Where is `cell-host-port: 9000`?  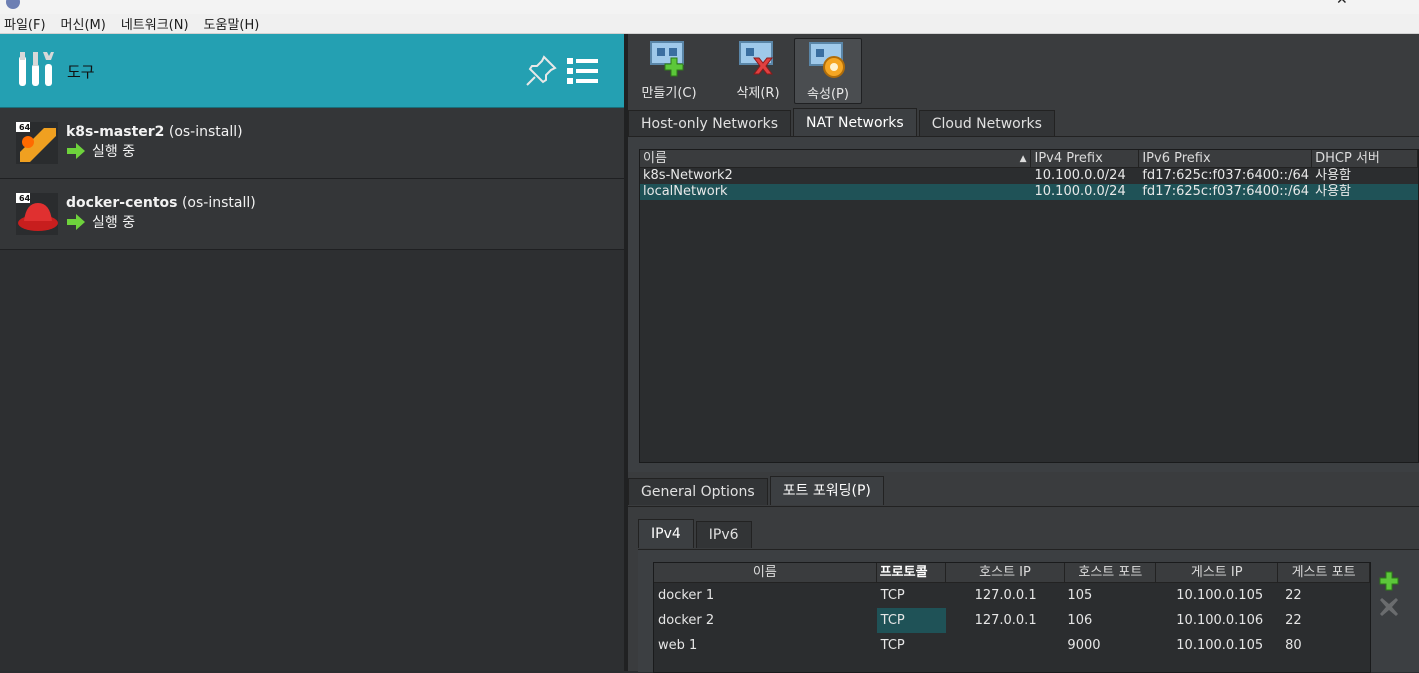
cell-host-port: 9000 is located at coordinates (1084, 645).